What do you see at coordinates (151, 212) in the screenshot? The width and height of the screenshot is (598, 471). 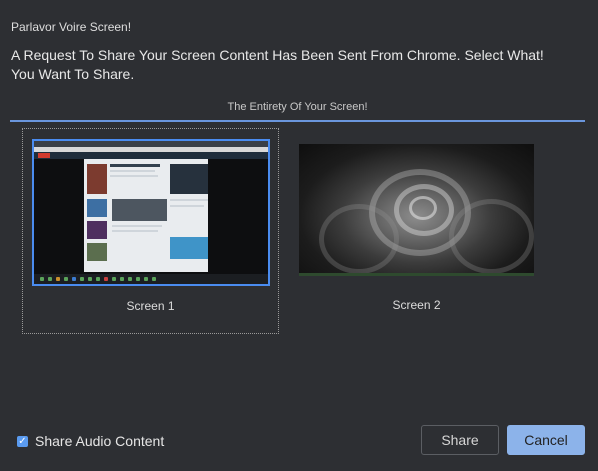 I see `screen-1-thumbnail` at bounding box center [151, 212].